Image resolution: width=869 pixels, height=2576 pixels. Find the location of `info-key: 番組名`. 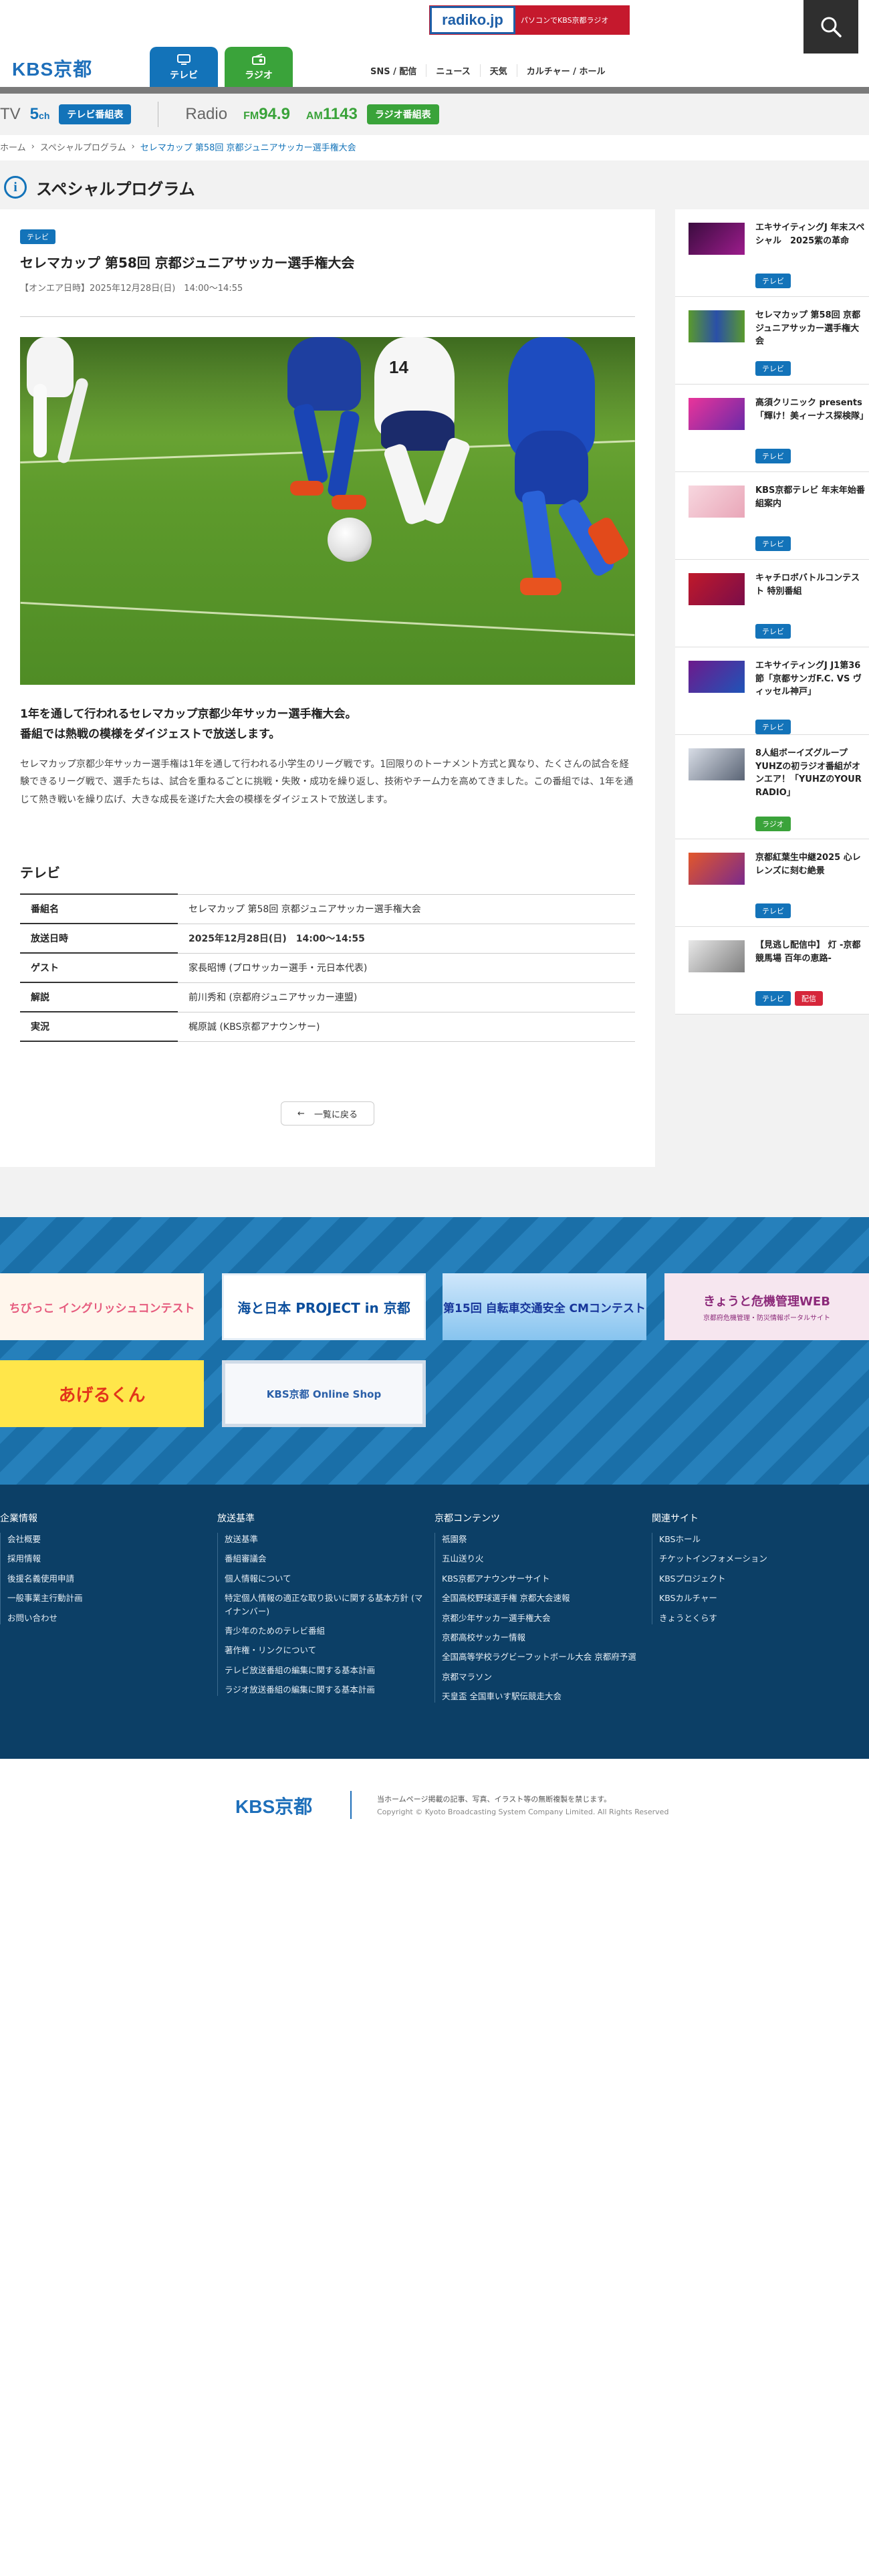

info-key: 番組名 is located at coordinates (99, 909).